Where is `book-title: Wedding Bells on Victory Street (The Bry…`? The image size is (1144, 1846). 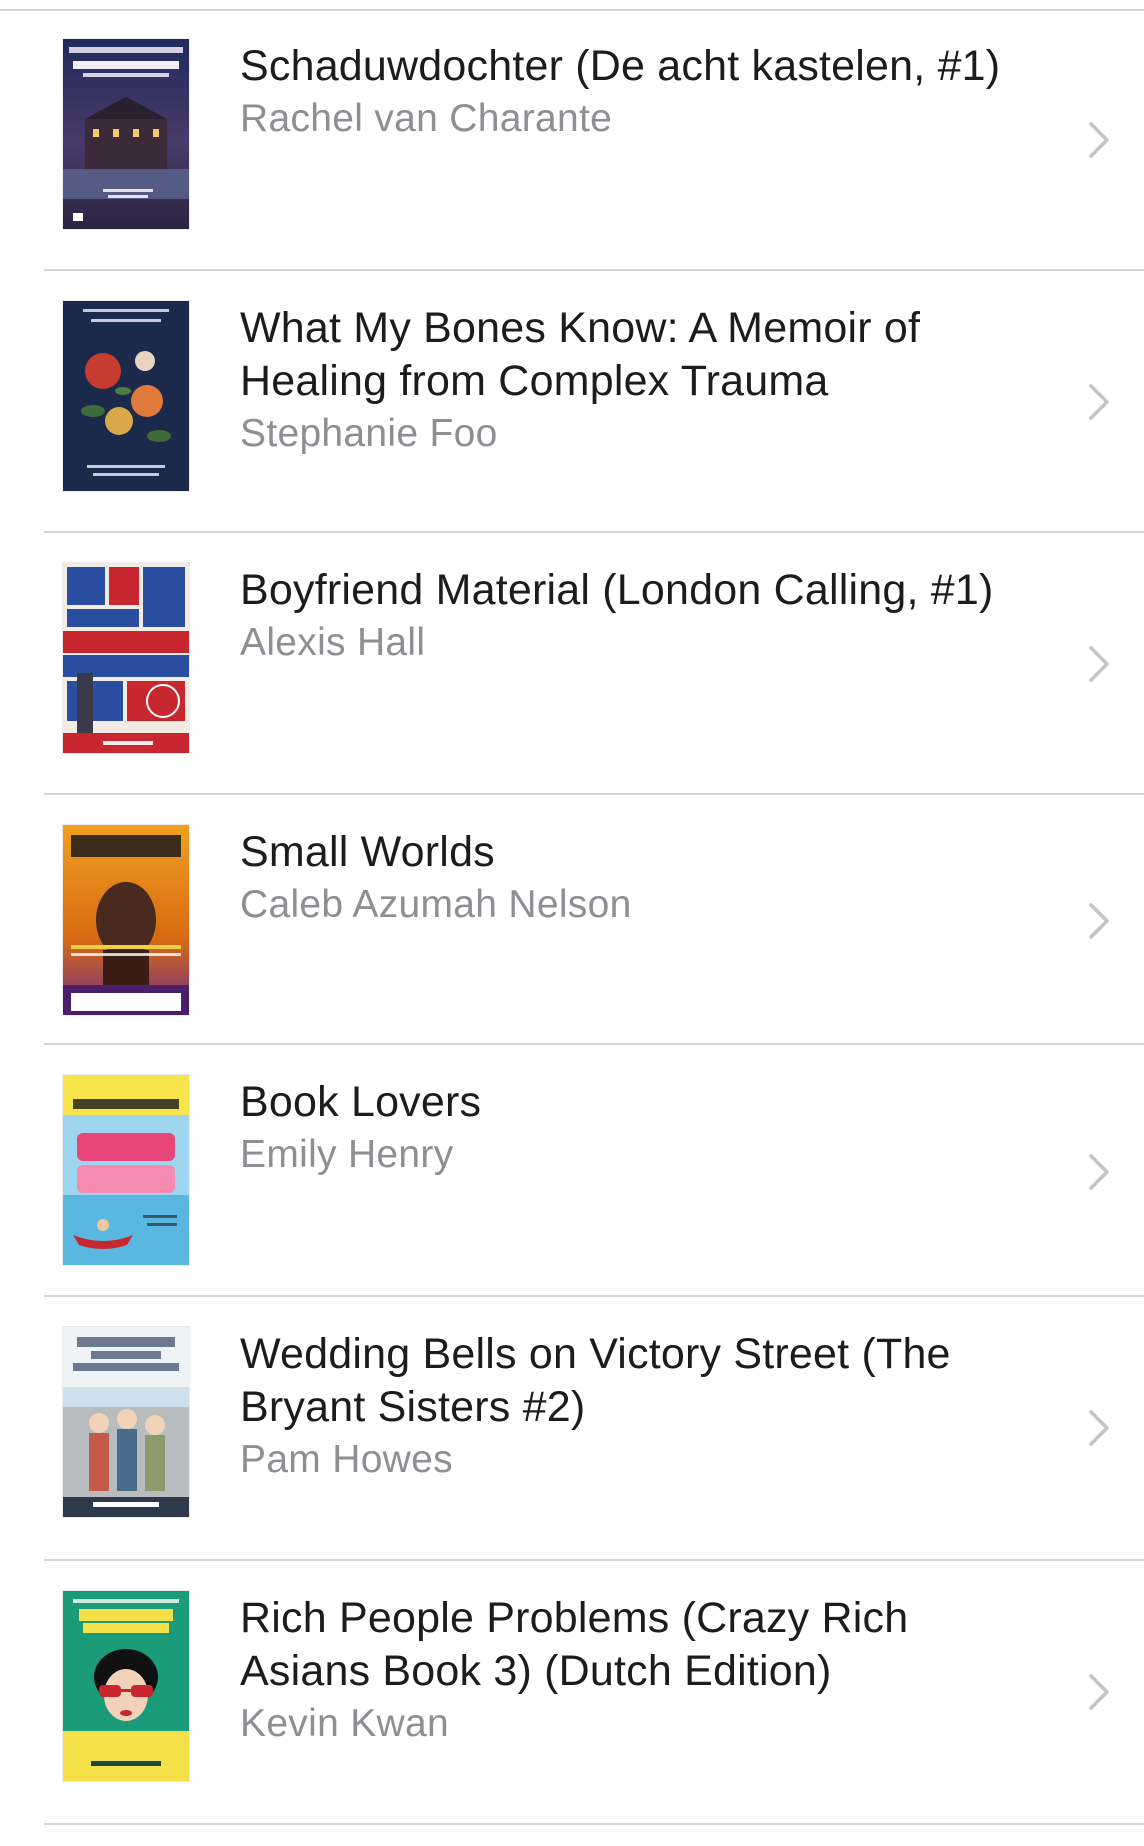 book-title: Wedding Bells on Victory Street (The Bry… is located at coordinates (595, 1380).